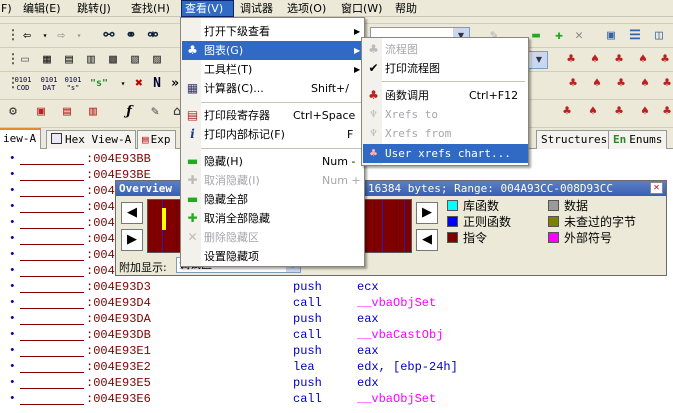  What do you see at coordinates (73, 84) in the screenshot?
I see `string-button: 0101 "s"` at bounding box center [73, 84].